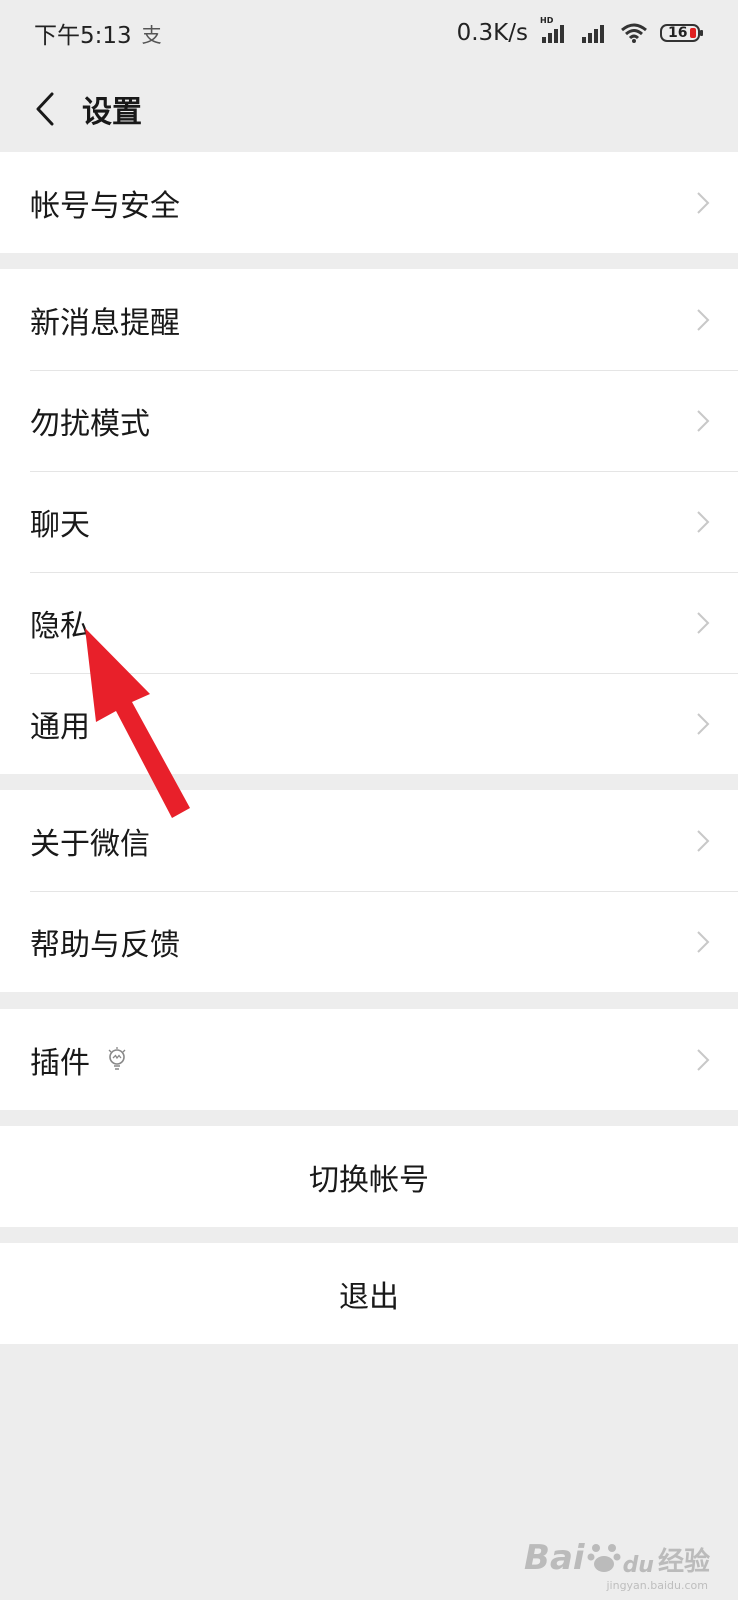 This screenshot has width=738, height=1600. I want to click on signal-icon, so click(594, 33).